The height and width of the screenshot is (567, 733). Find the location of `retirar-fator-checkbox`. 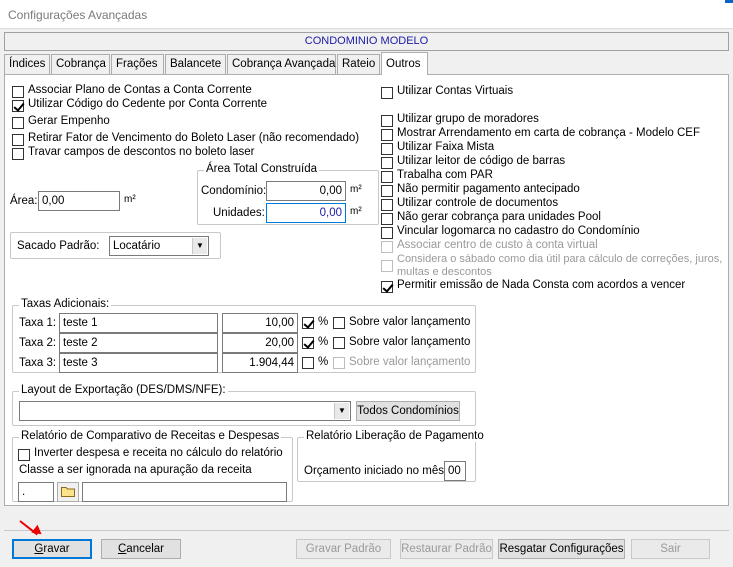

retirar-fator-checkbox is located at coordinates (18, 140).